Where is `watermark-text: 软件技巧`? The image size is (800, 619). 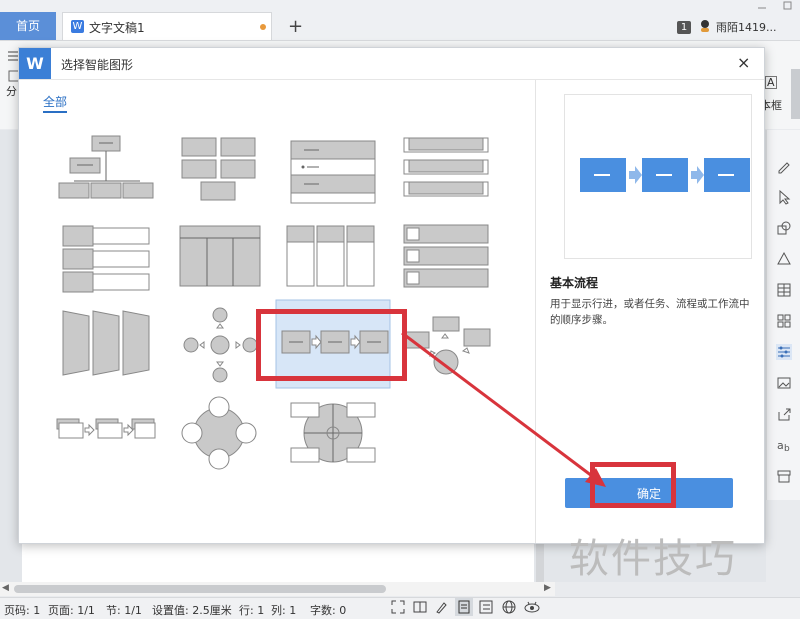
watermark-text: 软件技巧 is located at coordinates (653, 559).